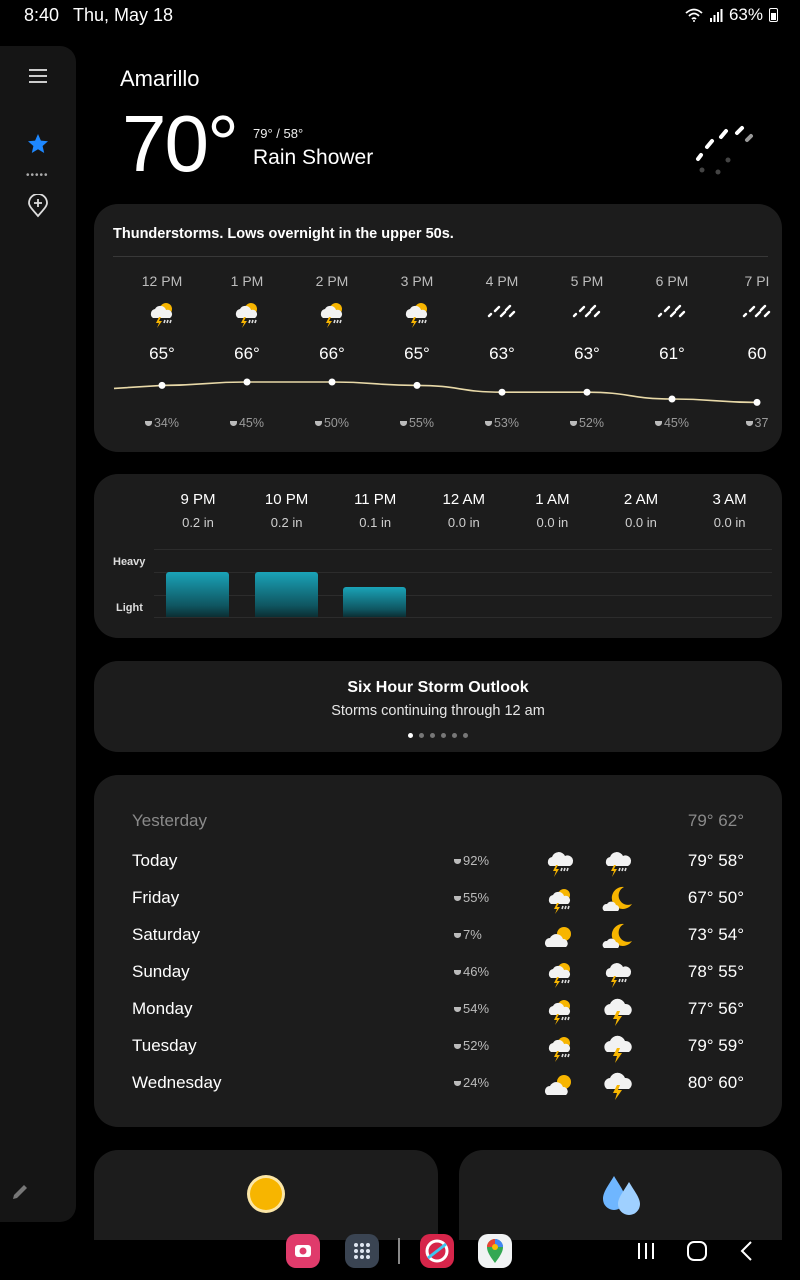 The image size is (800, 1280). What do you see at coordinates (156, 897) in the screenshot?
I see `day-name: Friday` at bounding box center [156, 897].